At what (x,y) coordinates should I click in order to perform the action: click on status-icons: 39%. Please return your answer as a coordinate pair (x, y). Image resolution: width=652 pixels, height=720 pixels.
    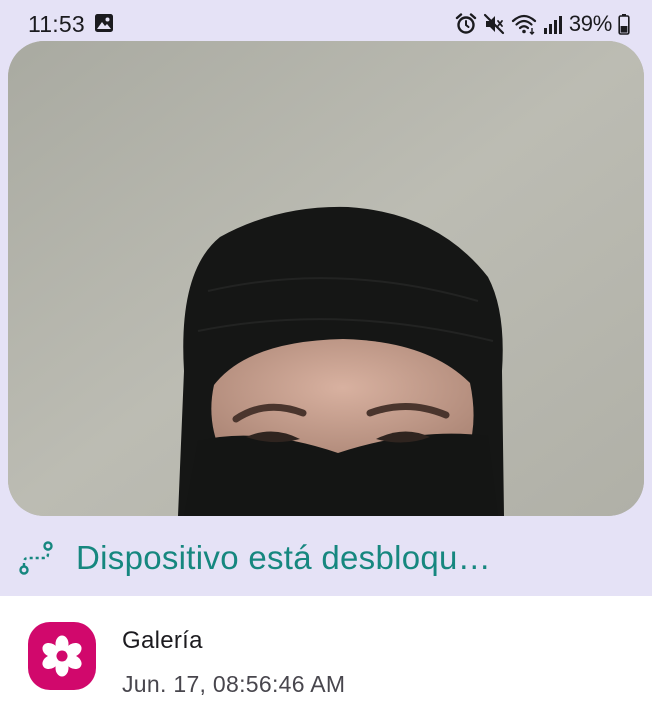
    Looking at the image, I should click on (542, 24).